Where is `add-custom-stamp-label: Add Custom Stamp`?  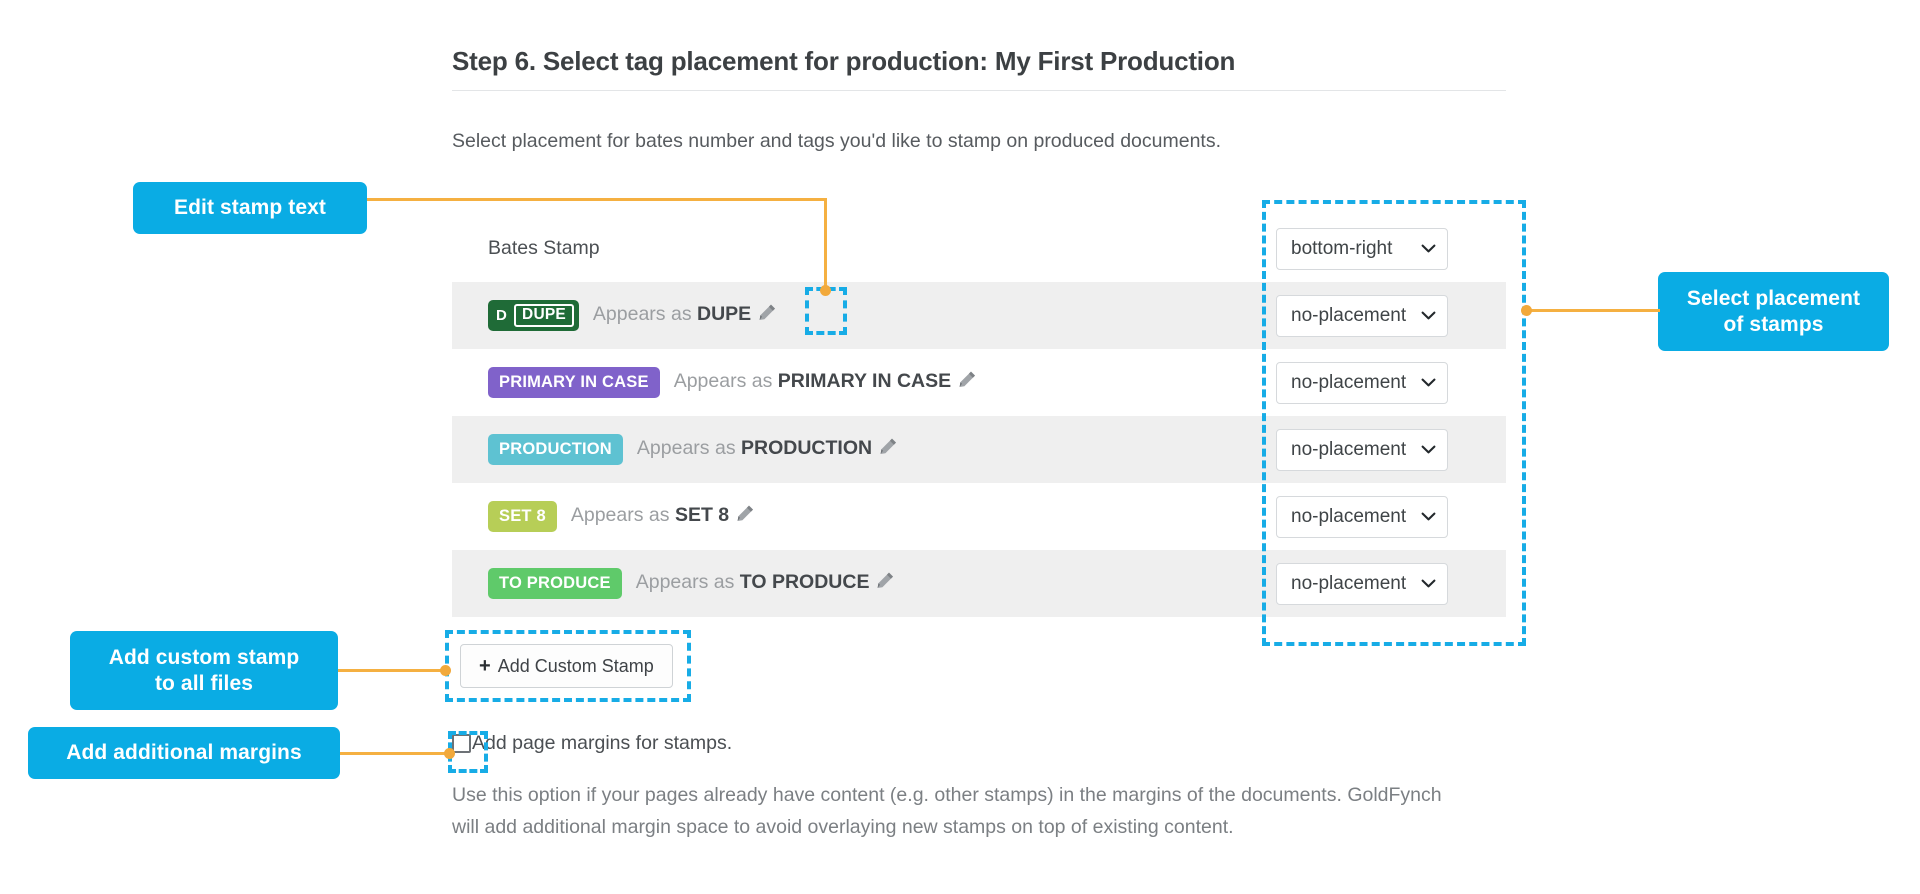
add-custom-stamp-label: Add Custom Stamp is located at coordinates (575, 665).